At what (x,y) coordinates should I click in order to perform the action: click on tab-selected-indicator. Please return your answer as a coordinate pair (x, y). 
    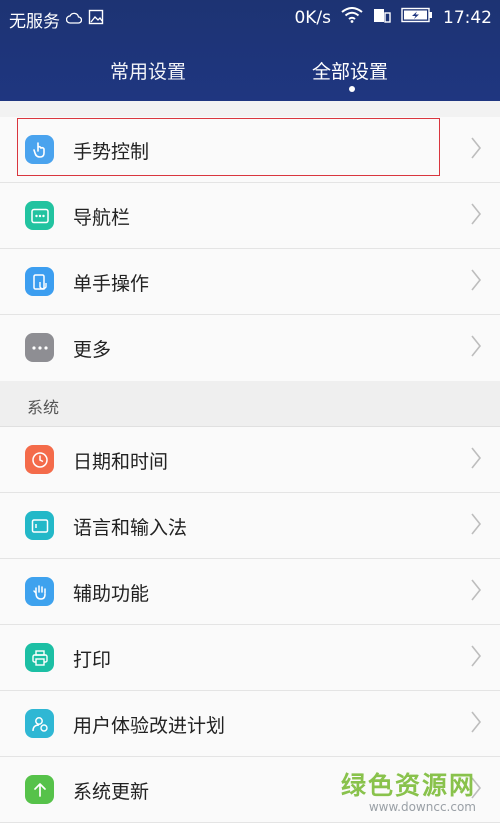
    Looking at the image, I should click on (352, 89).